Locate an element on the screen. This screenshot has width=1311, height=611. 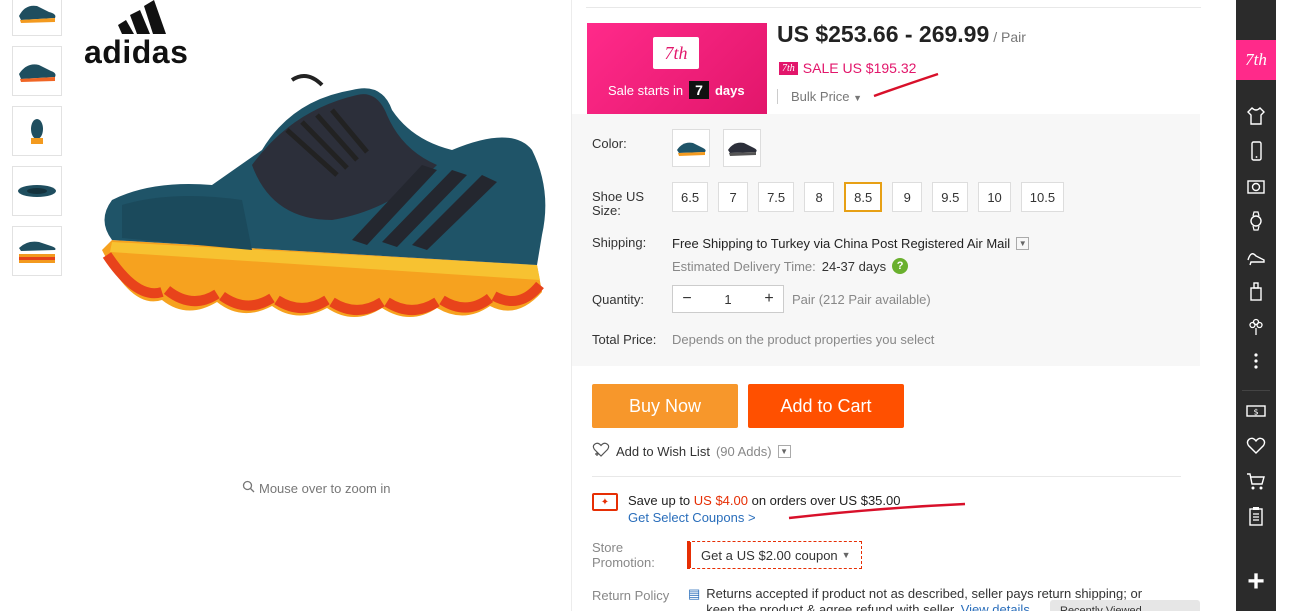
price-range: US $253.66 - 269.99/ Pair is located at coordinates (901, 34).